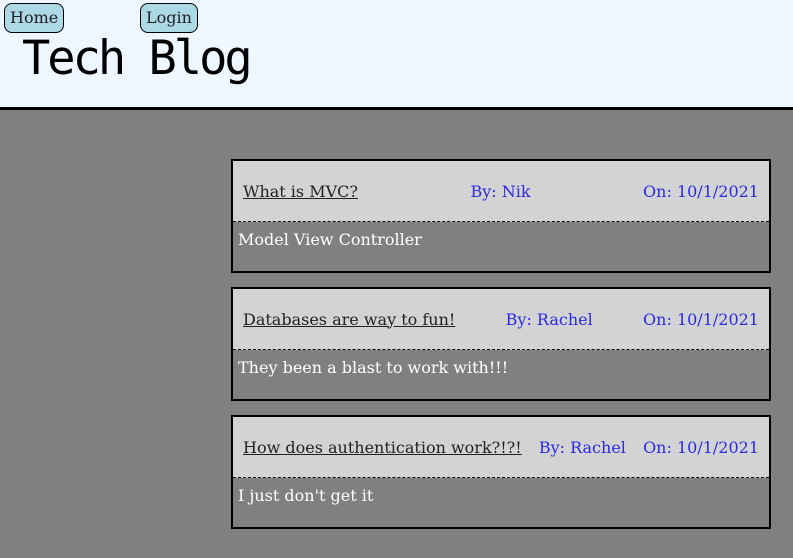 The width and height of the screenshot is (793, 558). Describe the element at coordinates (306, 495) in the screenshot. I see `post-body: I just don't get it` at that location.